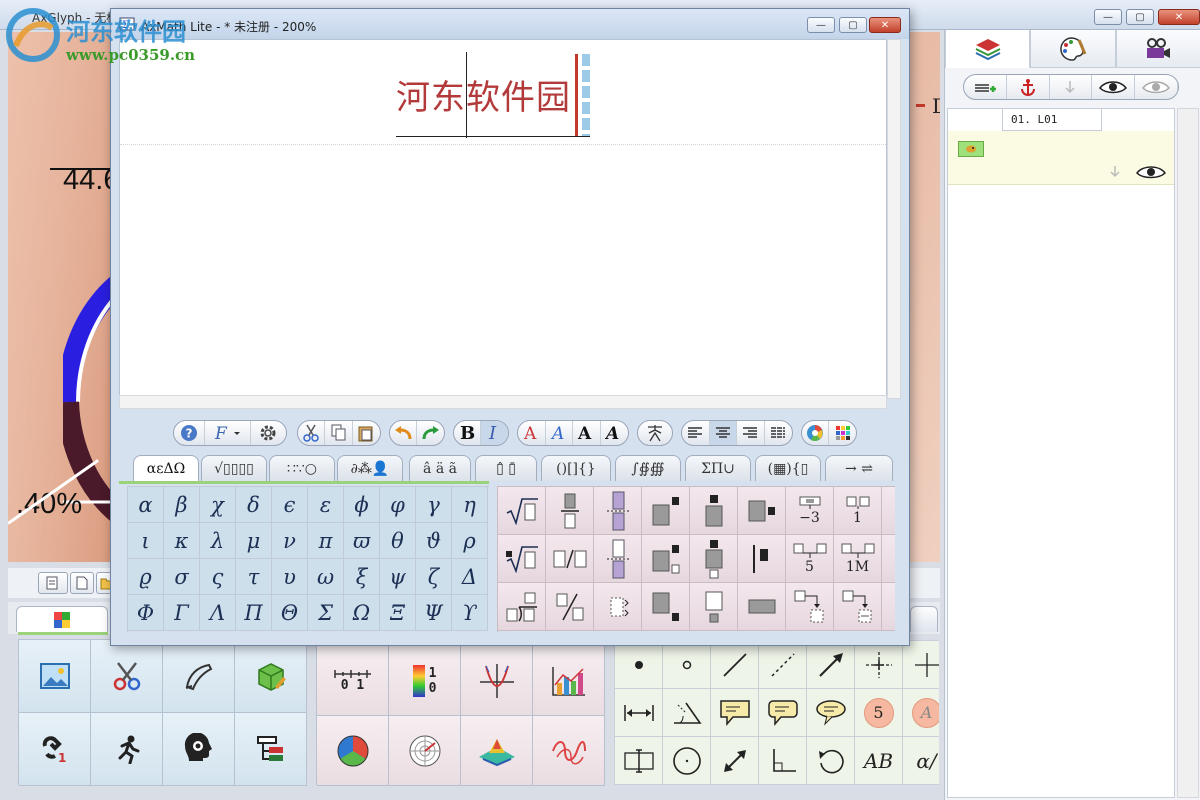 This screenshot has width=1200, height=800. I want to click on template-stack-dashed, so click(618, 607).